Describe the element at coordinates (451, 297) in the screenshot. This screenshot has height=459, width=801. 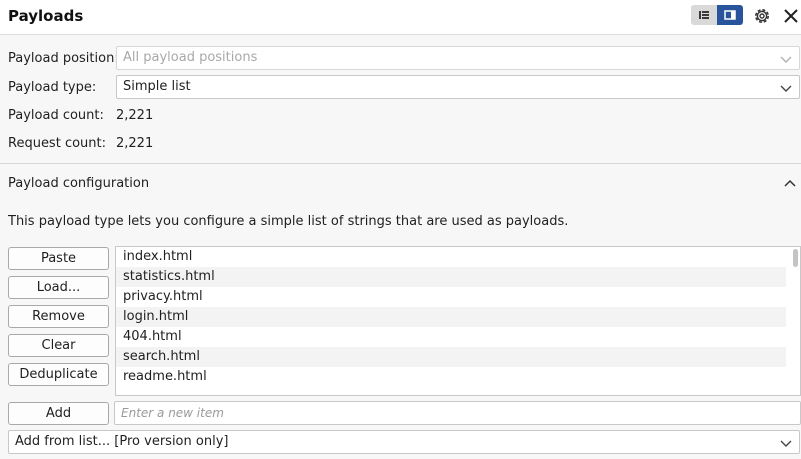
I see `list-item: privacy.html` at that location.